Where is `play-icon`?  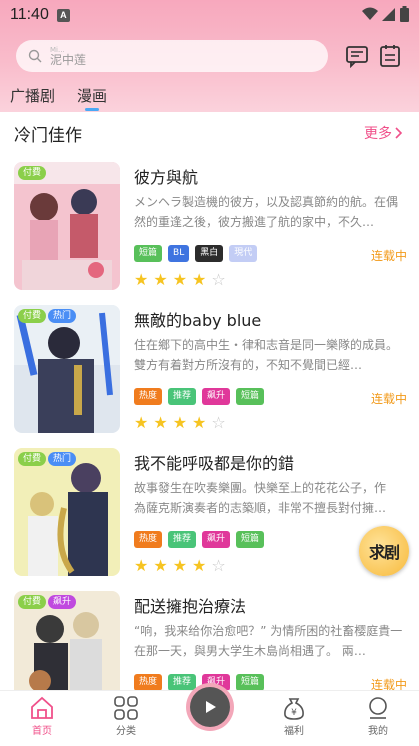
play-icon is located at coordinates (211, 707).